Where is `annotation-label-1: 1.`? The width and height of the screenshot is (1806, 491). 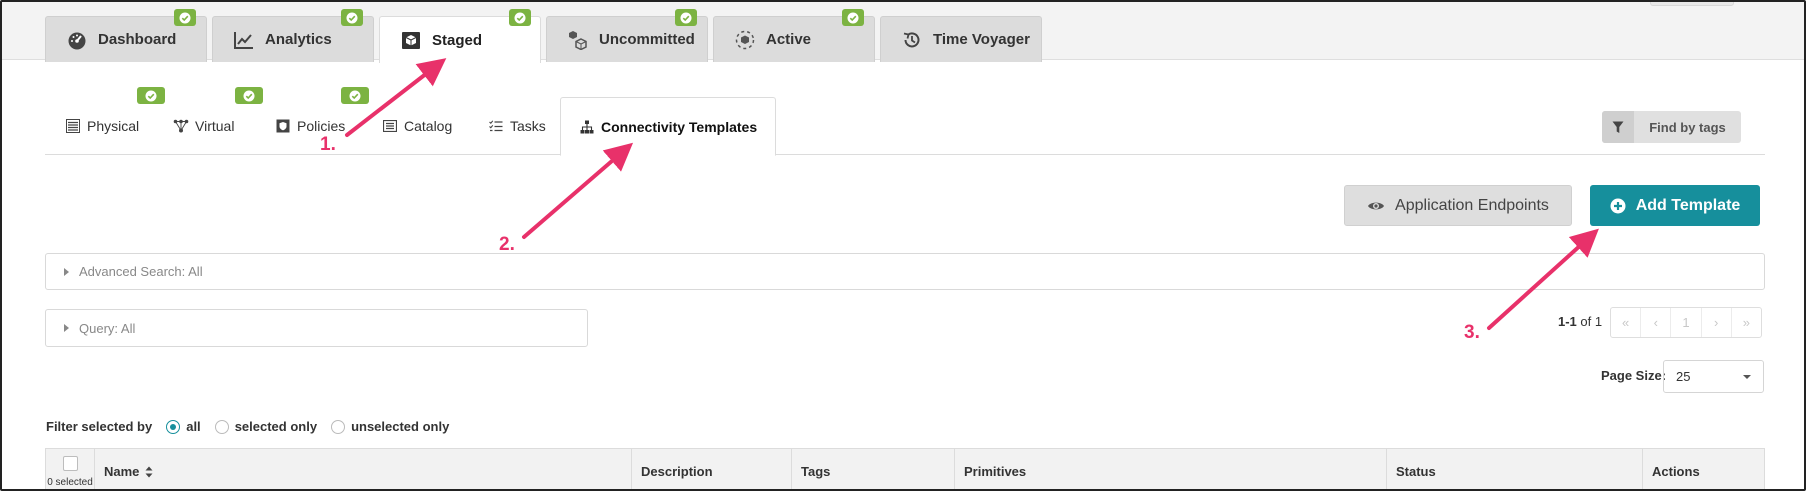
annotation-label-1: 1. is located at coordinates (328, 144).